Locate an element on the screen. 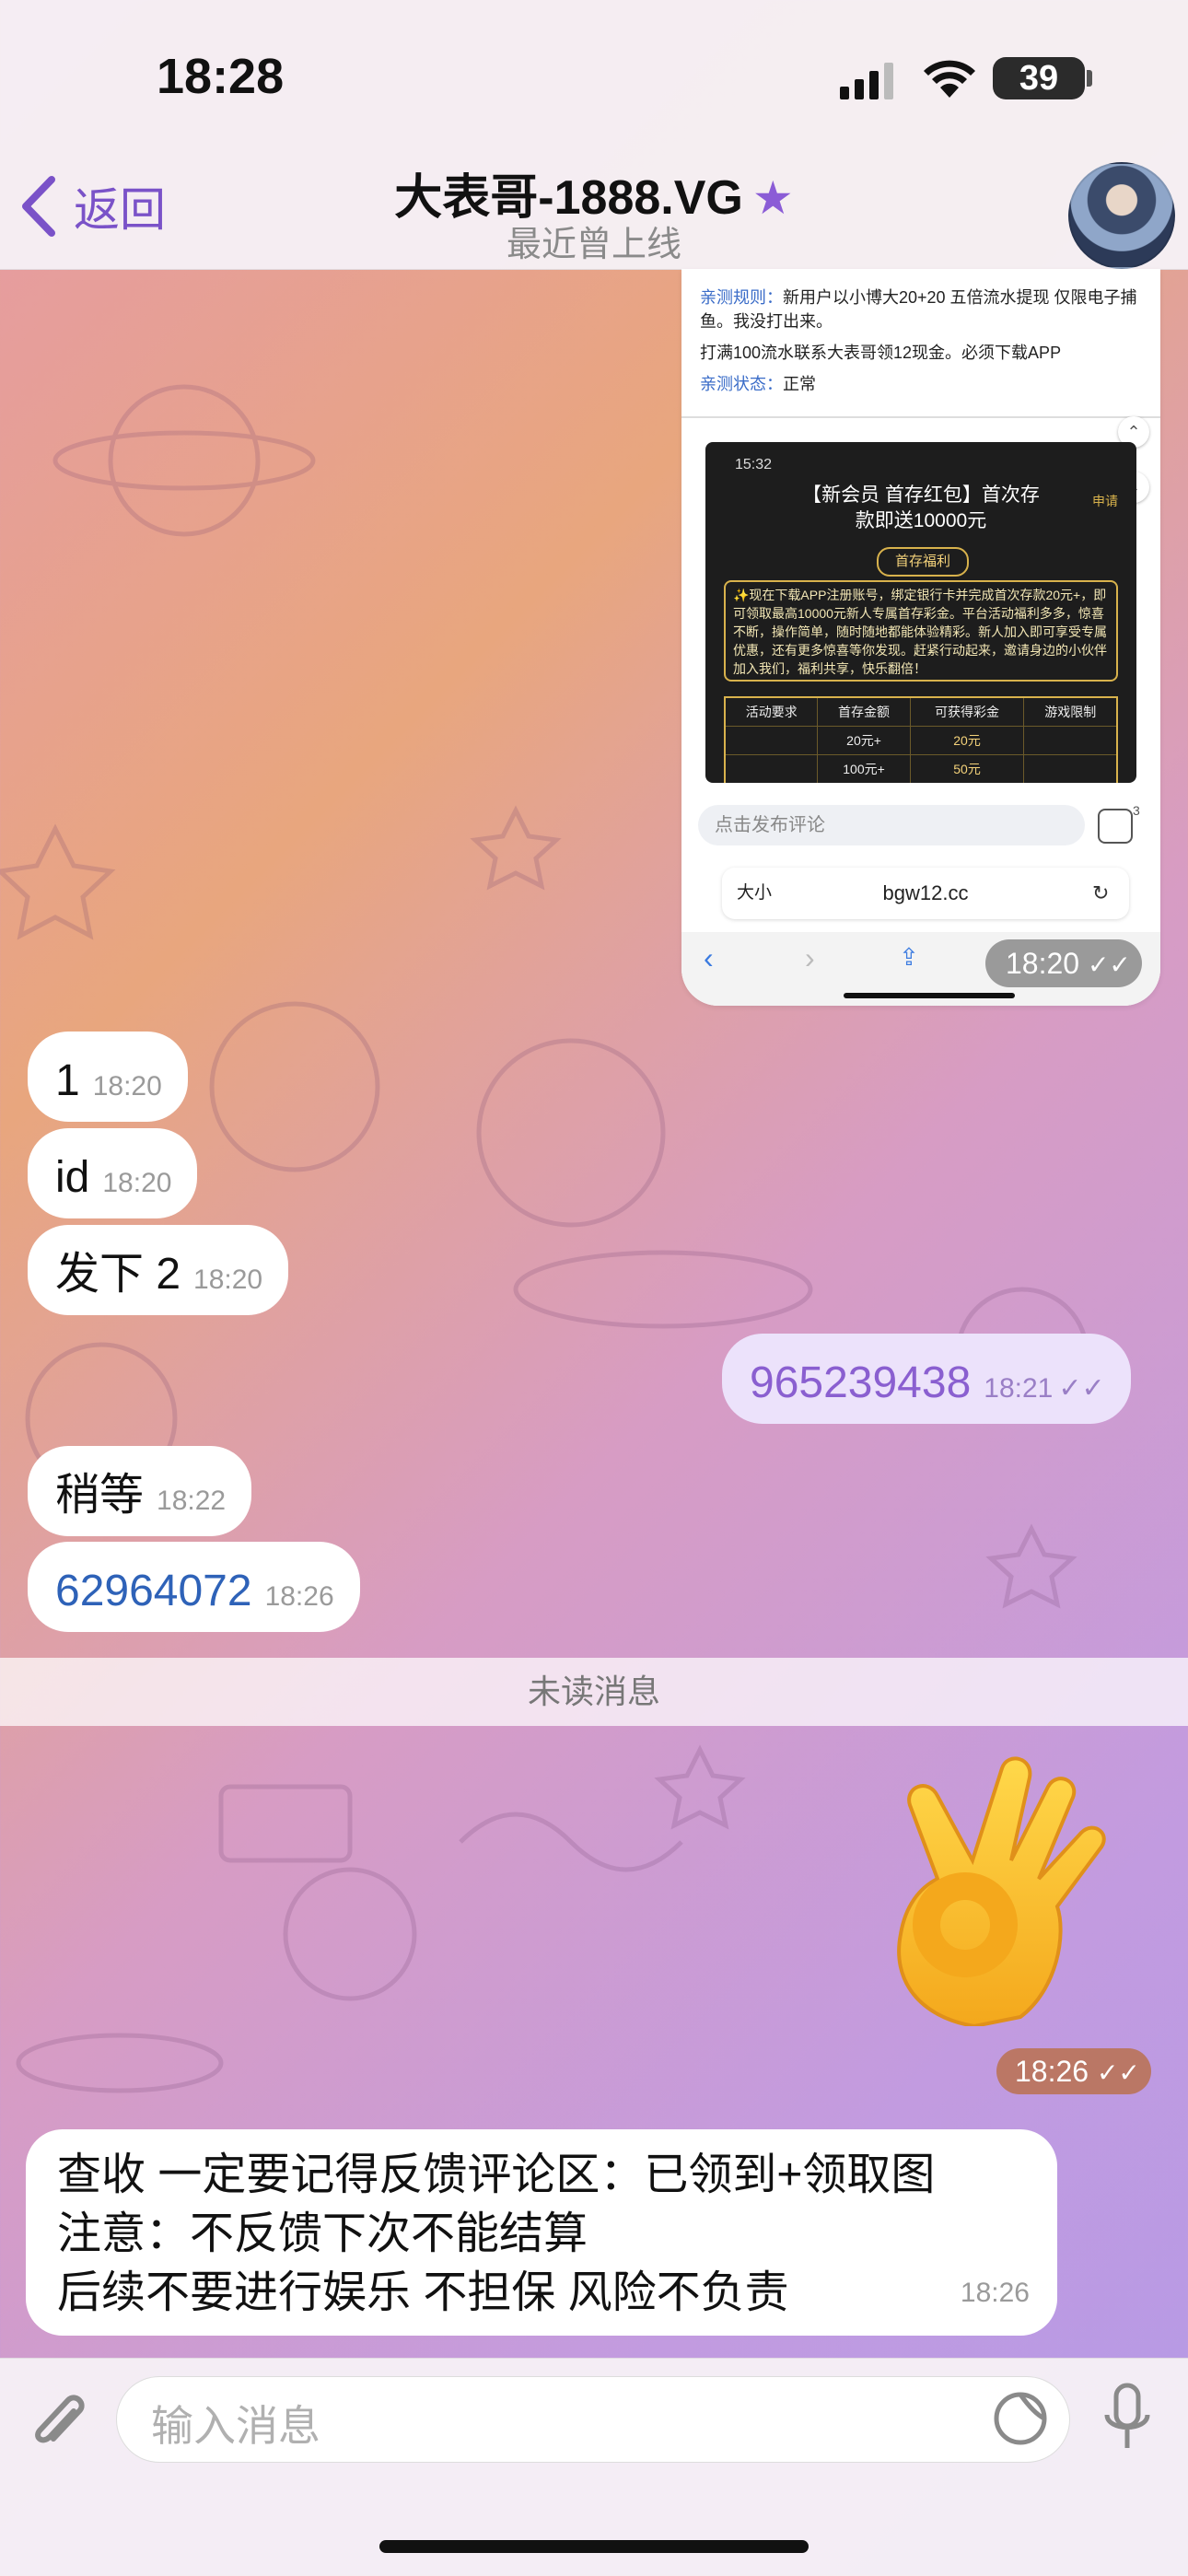 The image size is (1188, 2576). table-cell: 20元 is located at coordinates (967, 740).